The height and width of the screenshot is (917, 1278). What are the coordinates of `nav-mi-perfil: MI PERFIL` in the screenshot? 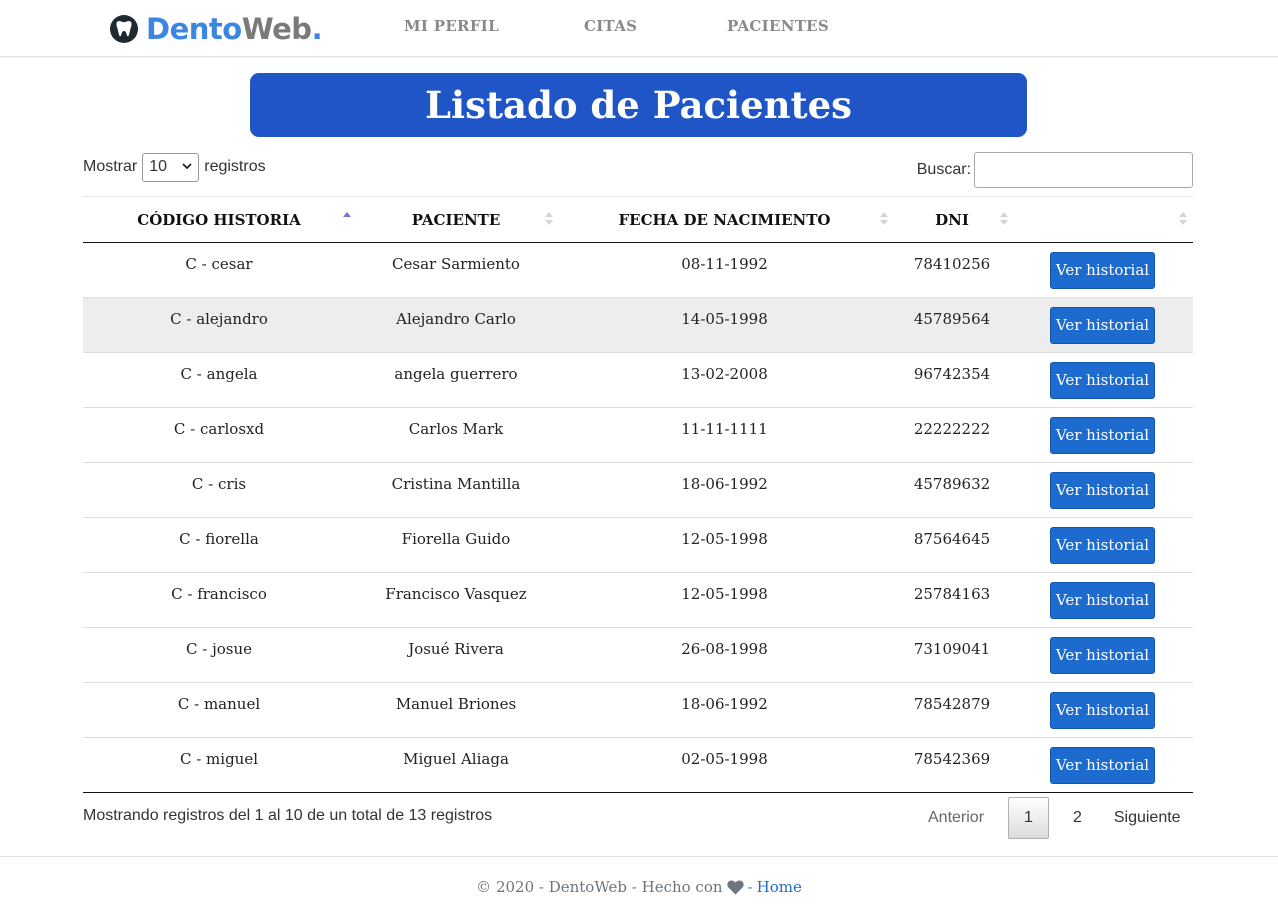 It's located at (451, 26).